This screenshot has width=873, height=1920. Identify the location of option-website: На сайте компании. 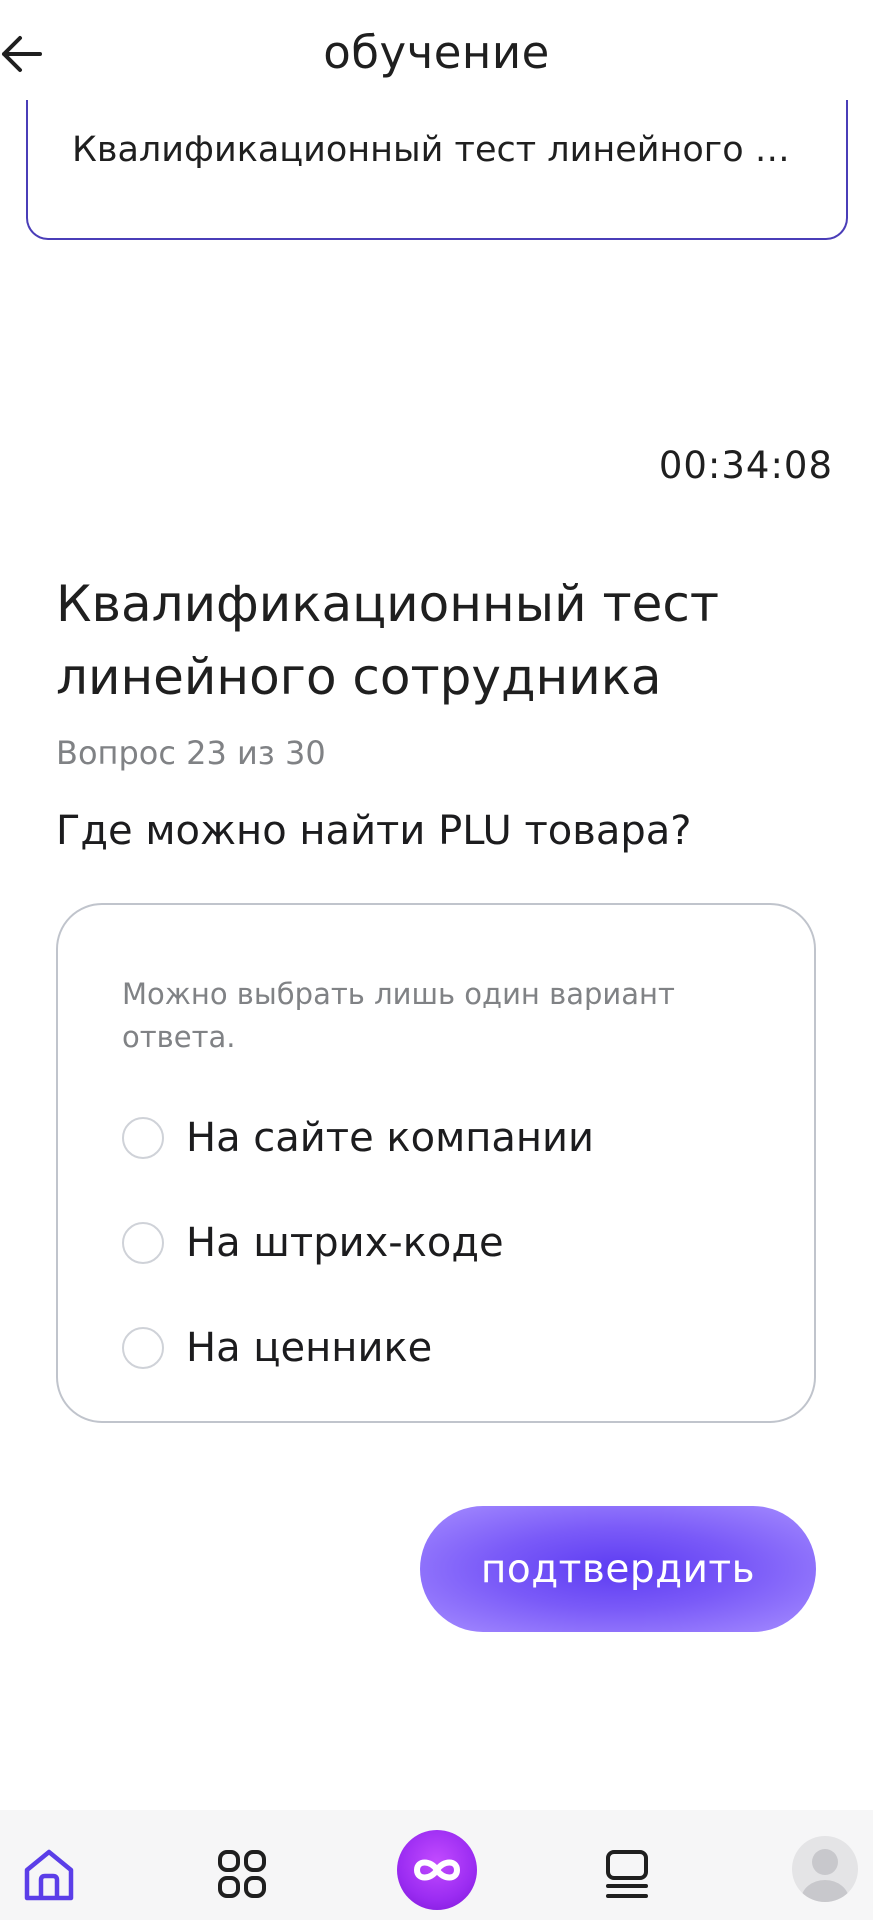
(438, 1137).